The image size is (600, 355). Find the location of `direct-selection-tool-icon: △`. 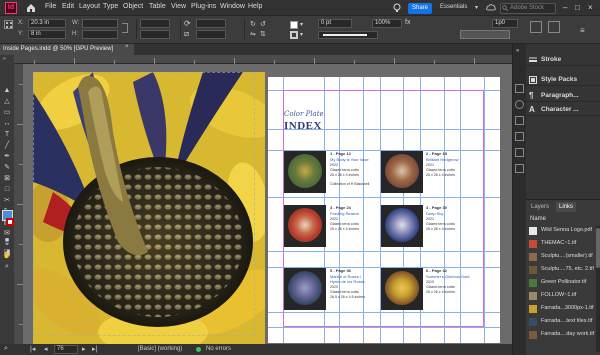

direct-selection-tool-icon: △ is located at coordinates (7, 101).